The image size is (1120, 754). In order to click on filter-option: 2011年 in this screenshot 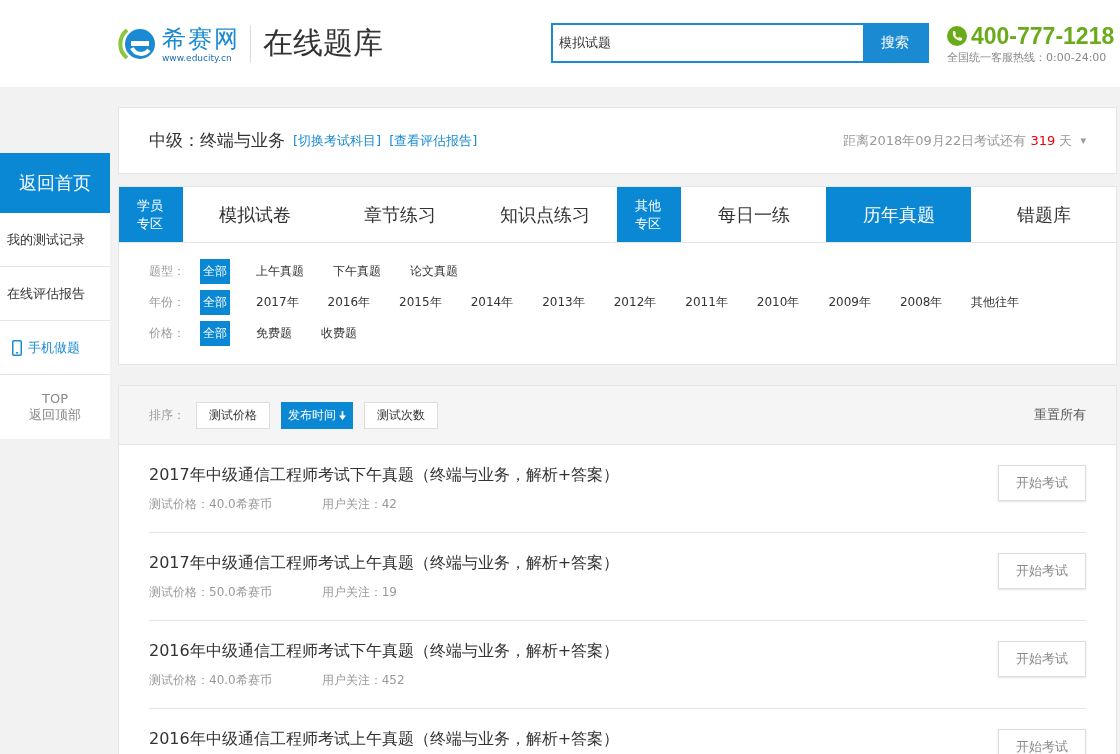, I will do `click(706, 302)`.